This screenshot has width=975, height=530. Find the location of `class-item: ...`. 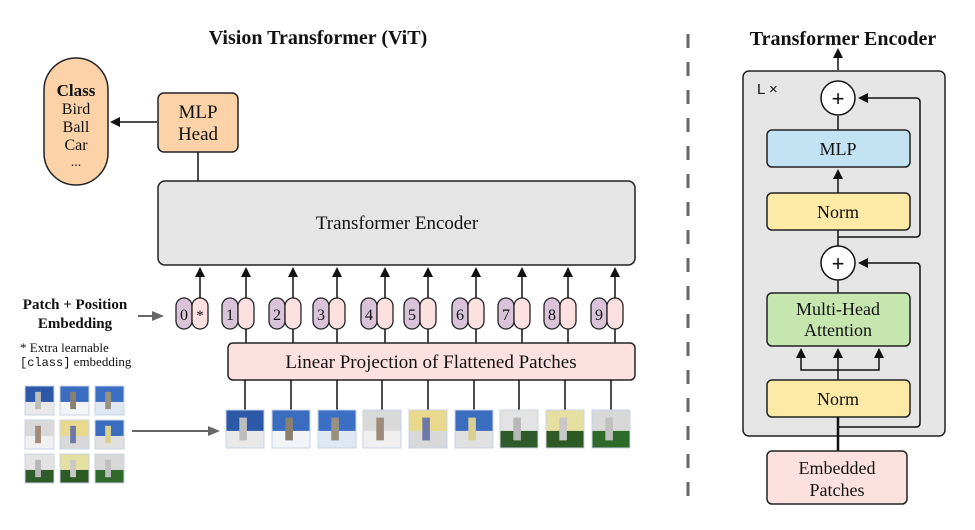

class-item: ... is located at coordinates (76, 162).